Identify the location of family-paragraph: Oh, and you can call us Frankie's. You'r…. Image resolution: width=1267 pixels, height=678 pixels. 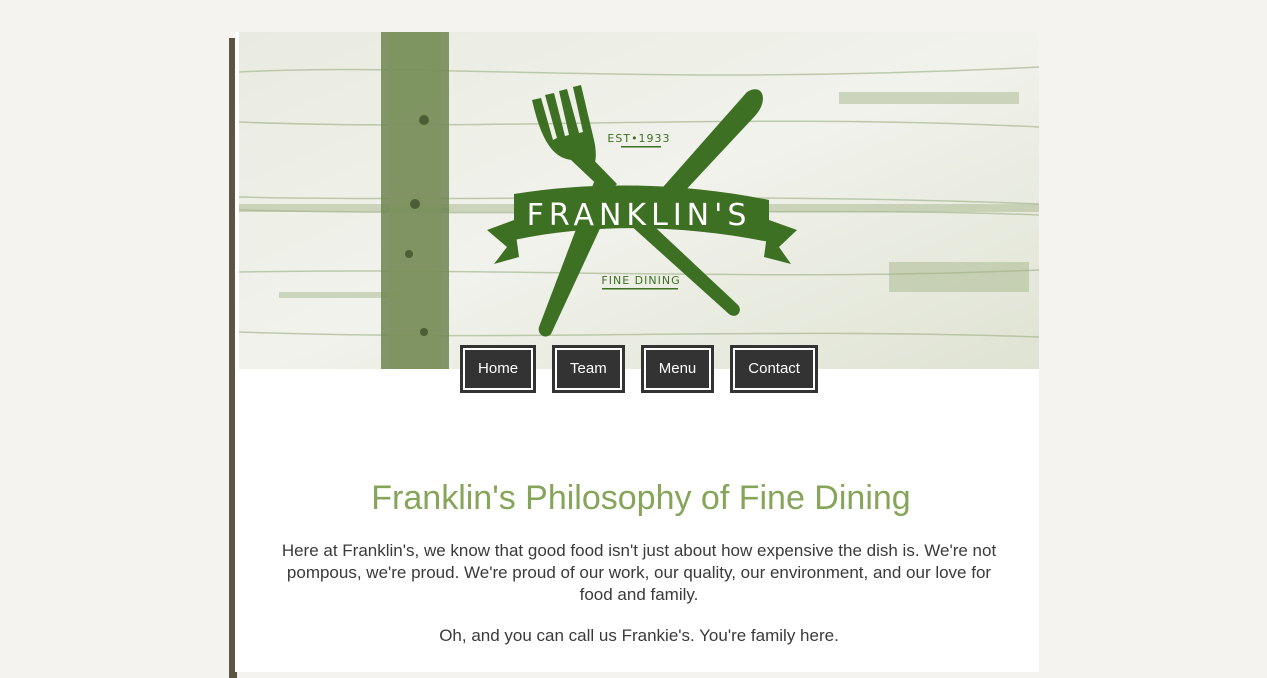
(639, 635).